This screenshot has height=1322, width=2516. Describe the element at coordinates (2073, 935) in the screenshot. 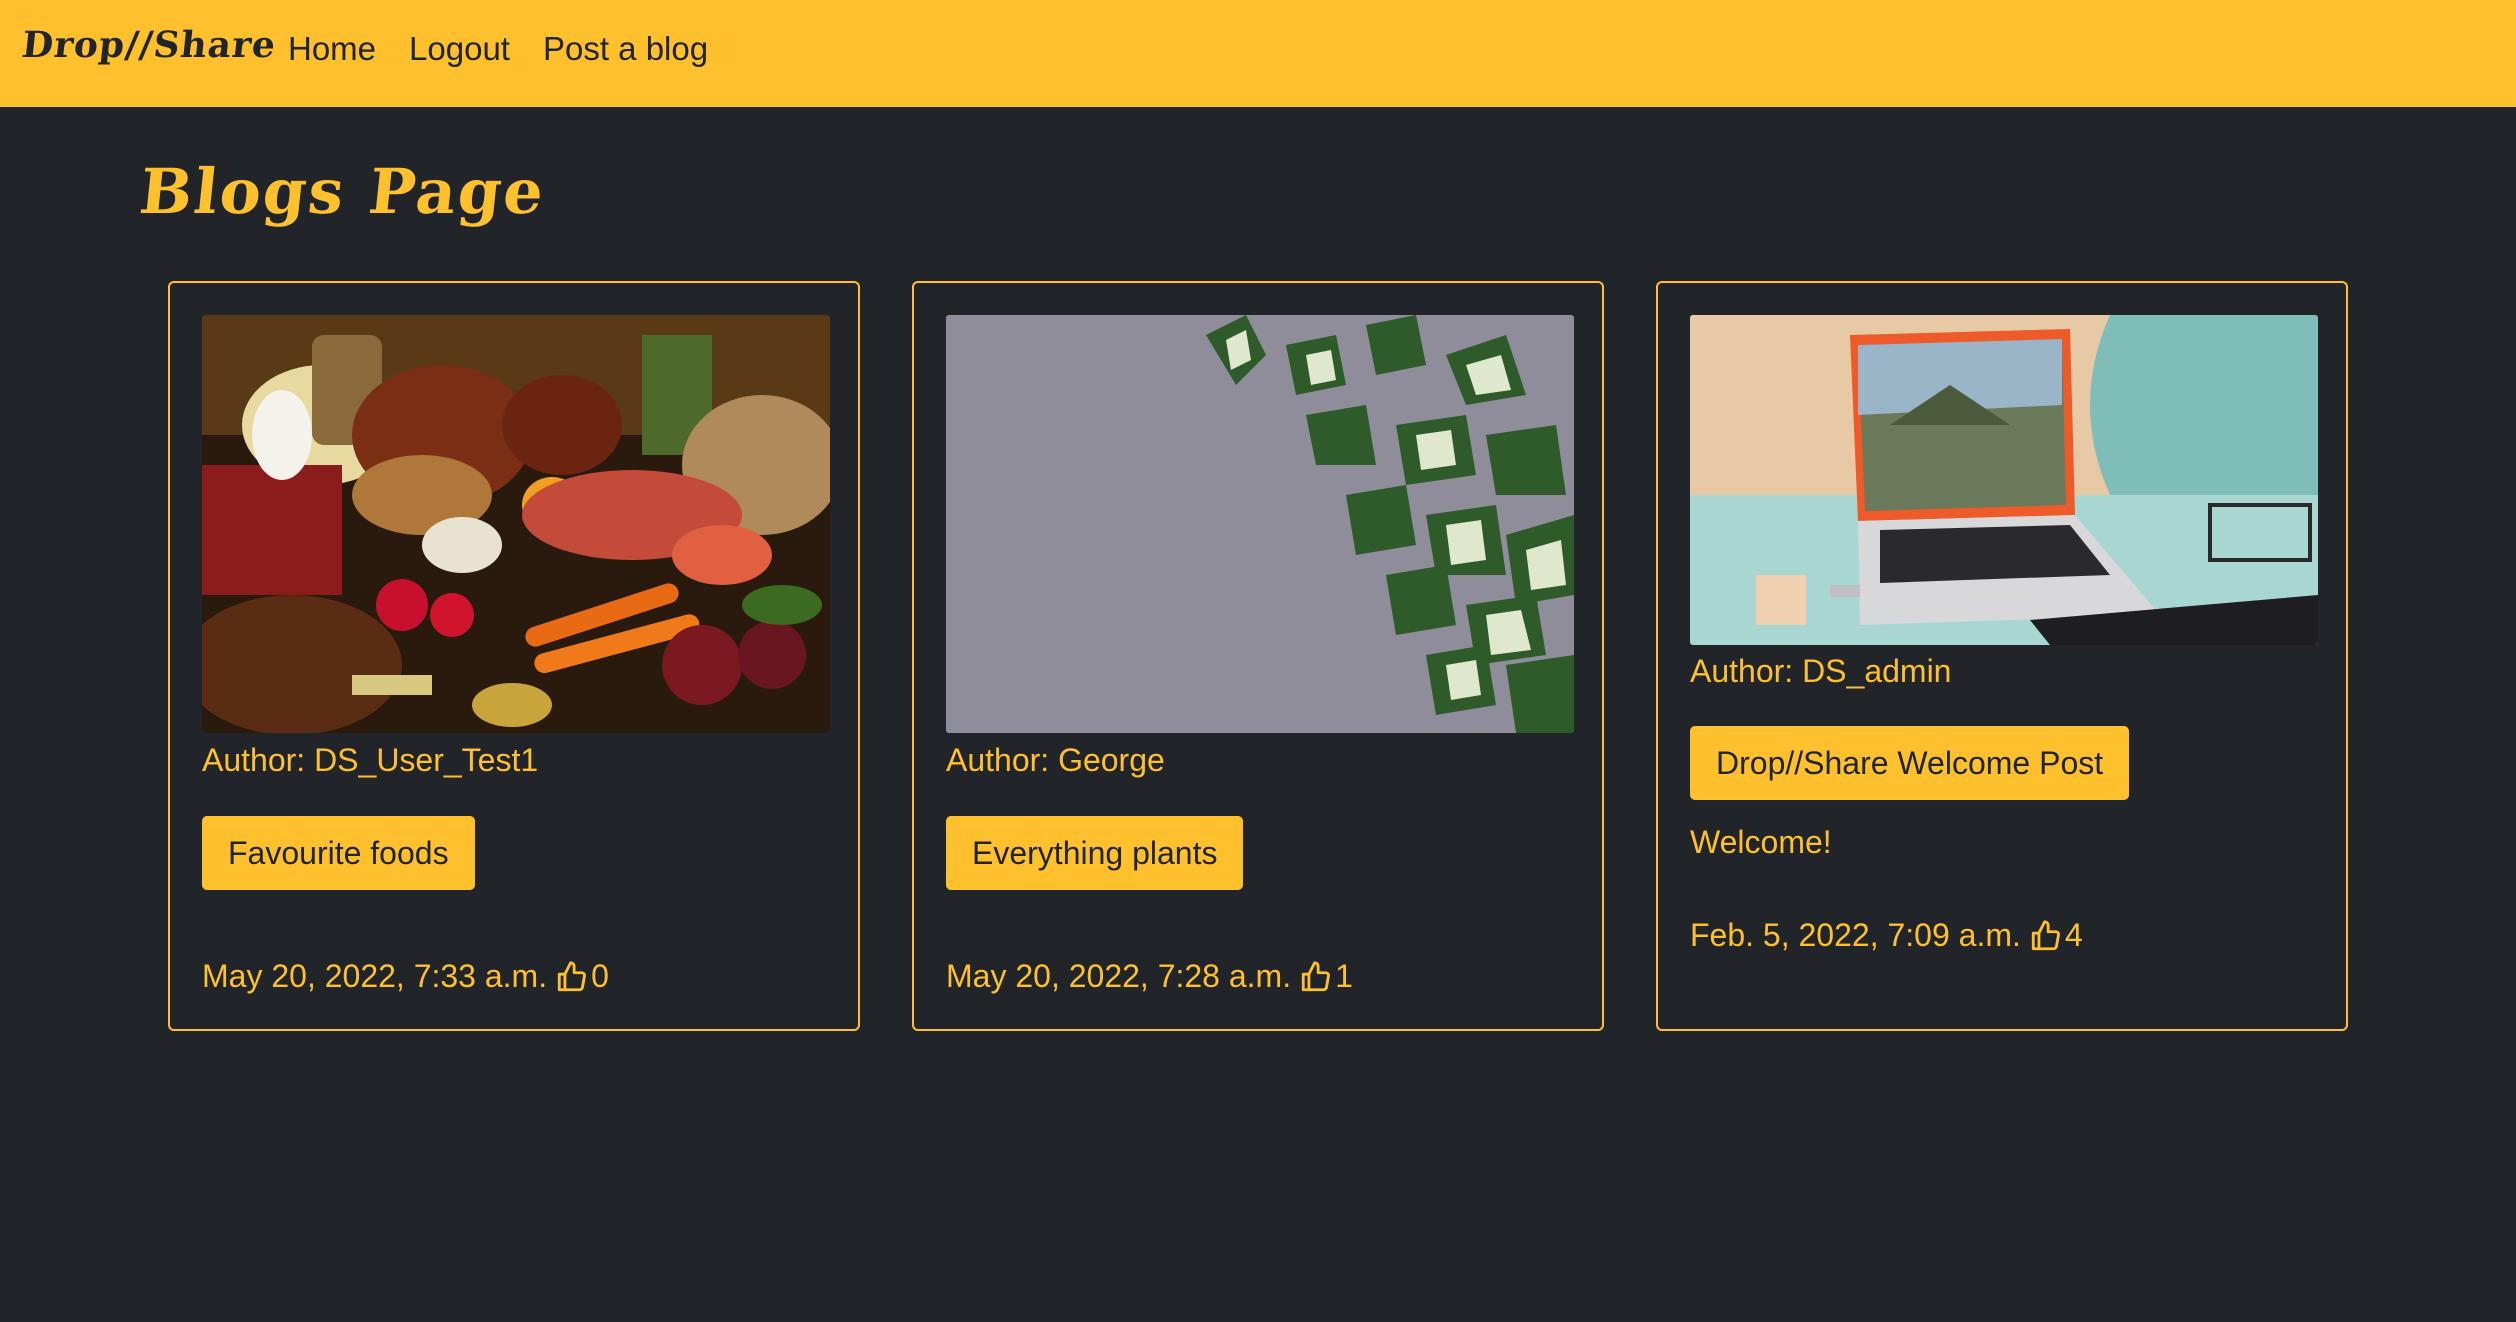

I see `like-count: 4` at that location.